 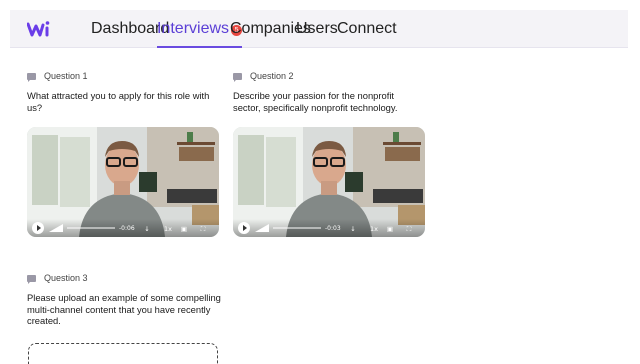 What do you see at coordinates (193, 28) in the screenshot?
I see `nav-interviews-label: Interviews` at bounding box center [193, 28].